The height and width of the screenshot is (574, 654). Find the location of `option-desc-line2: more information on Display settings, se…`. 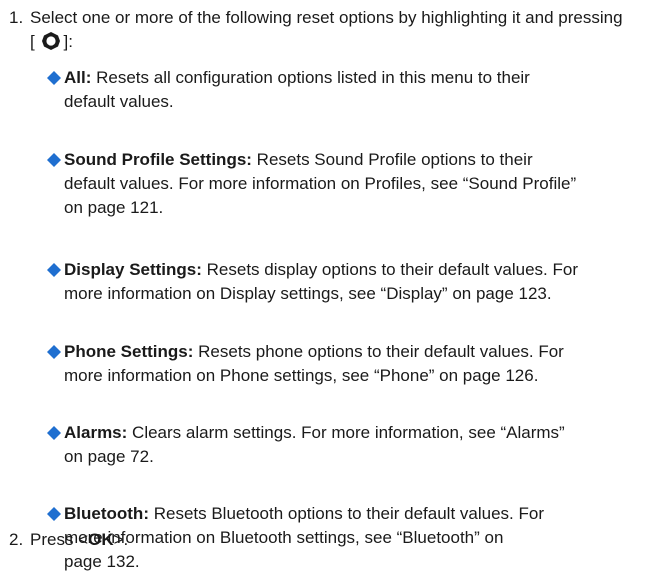

option-desc-line2: more information on Display settings, se… is located at coordinates (308, 293).